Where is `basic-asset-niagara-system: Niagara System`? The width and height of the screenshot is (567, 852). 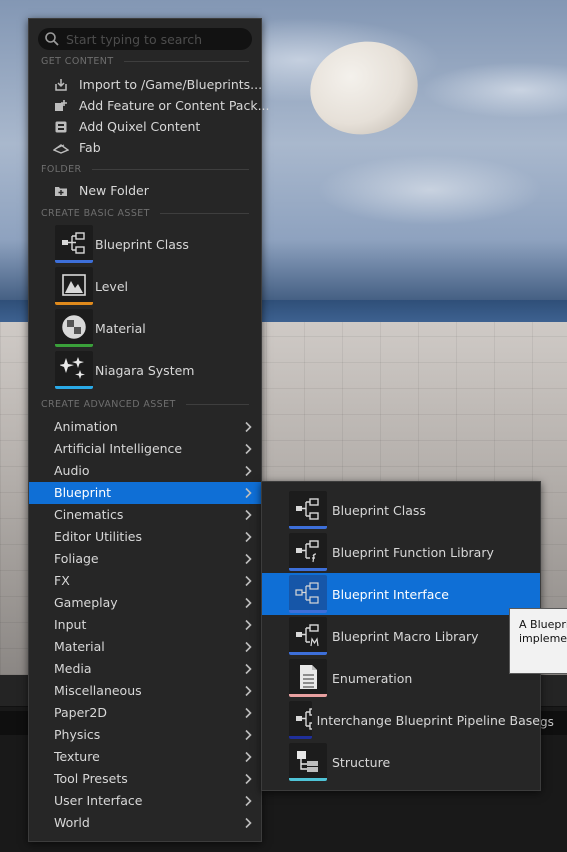
basic-asset-niagara-system: Niagara System is located at coordinates (124, 370).